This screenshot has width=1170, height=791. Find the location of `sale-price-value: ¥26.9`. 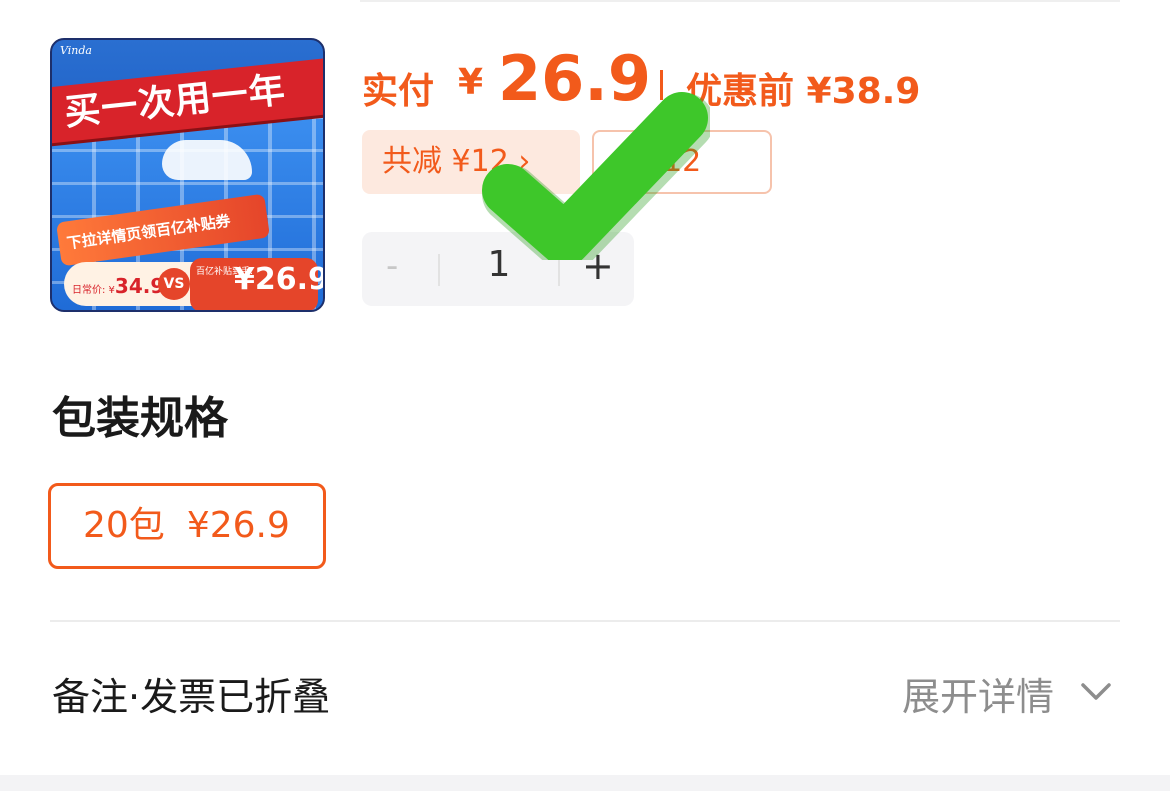

sale-price-value: ¥26.9 is located at coordinates (279, 279).